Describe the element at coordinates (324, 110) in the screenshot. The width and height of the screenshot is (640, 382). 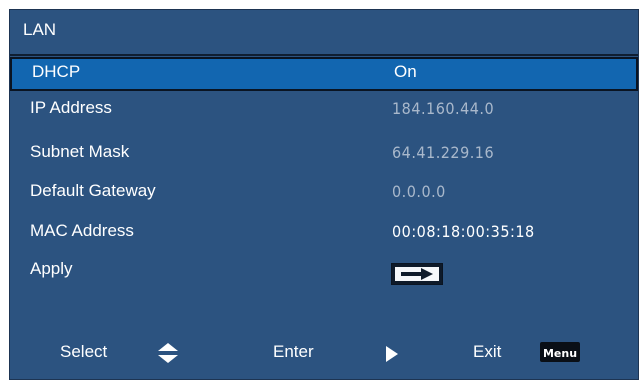
I see `row-ip-address: IP Address 184.160.44.0` at that location.